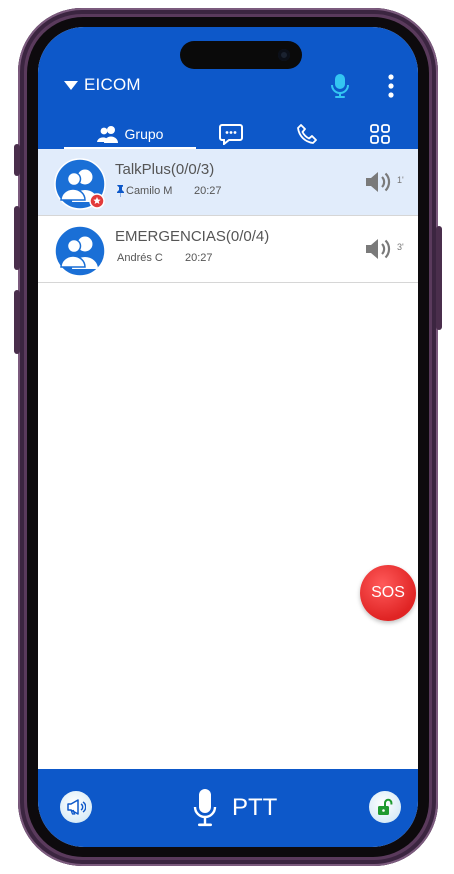 The height and width of the screenshot is (874, 454). I want to click on phone-icon, so click(307, 134).